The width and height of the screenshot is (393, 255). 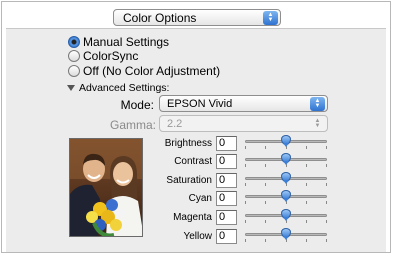 I want to click on cyan-label: Cyan, so click(x=200, y=198).